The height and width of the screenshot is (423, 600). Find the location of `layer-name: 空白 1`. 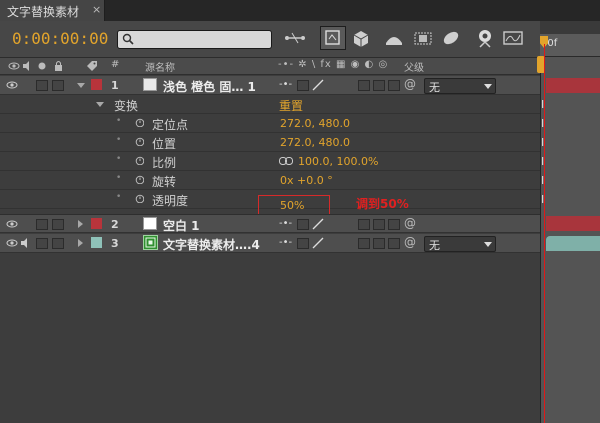

layer-name: 空白 1 is located at coordinates (181, 225).